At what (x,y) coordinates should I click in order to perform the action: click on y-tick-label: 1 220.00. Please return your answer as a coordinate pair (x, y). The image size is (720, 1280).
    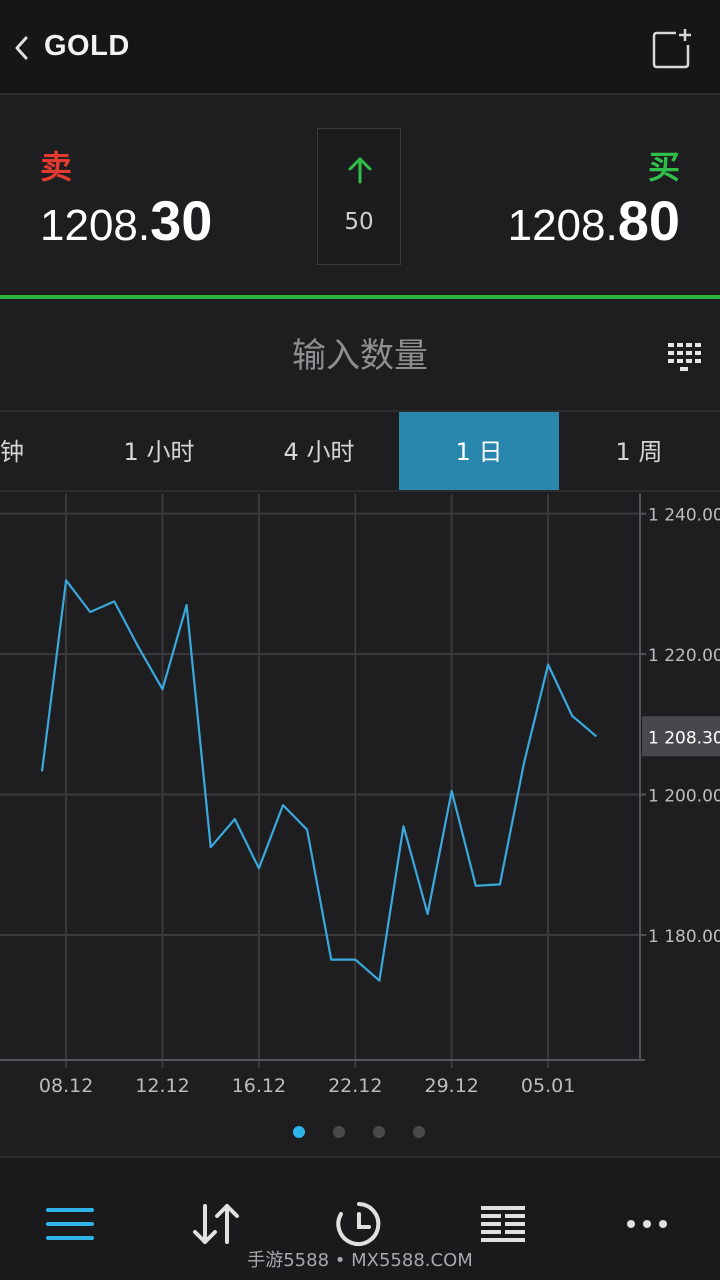
    Looking at the image, I should click on (684, 656).